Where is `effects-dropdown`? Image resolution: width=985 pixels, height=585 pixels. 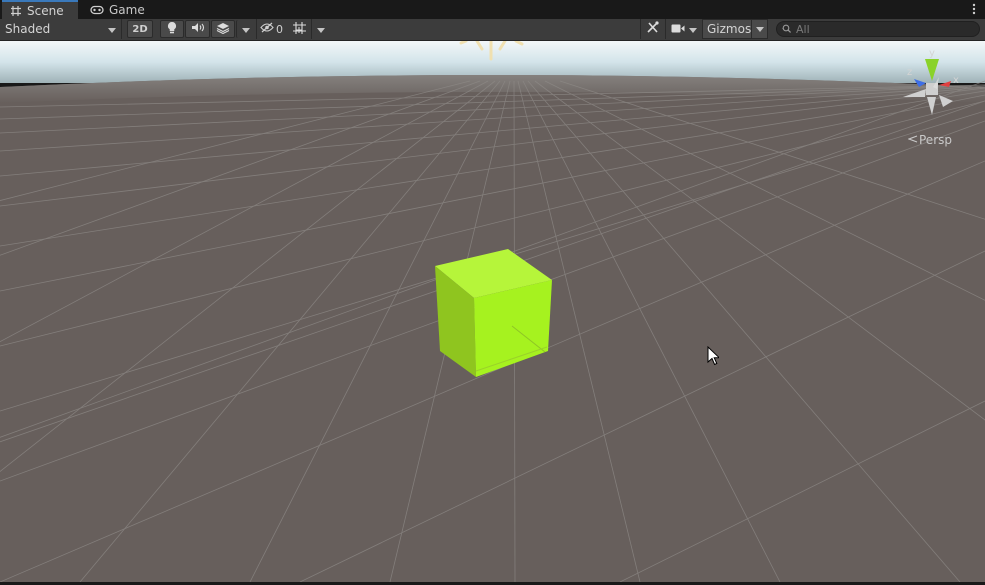 effects-dropdown is located at coordinates (245, 29).